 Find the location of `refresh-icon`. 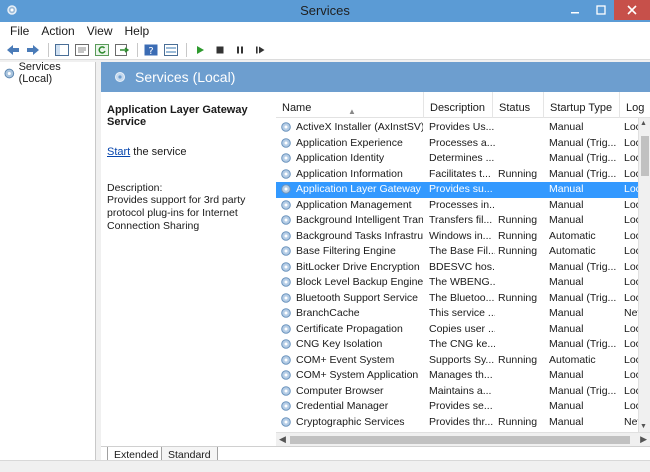

refresh-icon is located at coordinates (102, 49).